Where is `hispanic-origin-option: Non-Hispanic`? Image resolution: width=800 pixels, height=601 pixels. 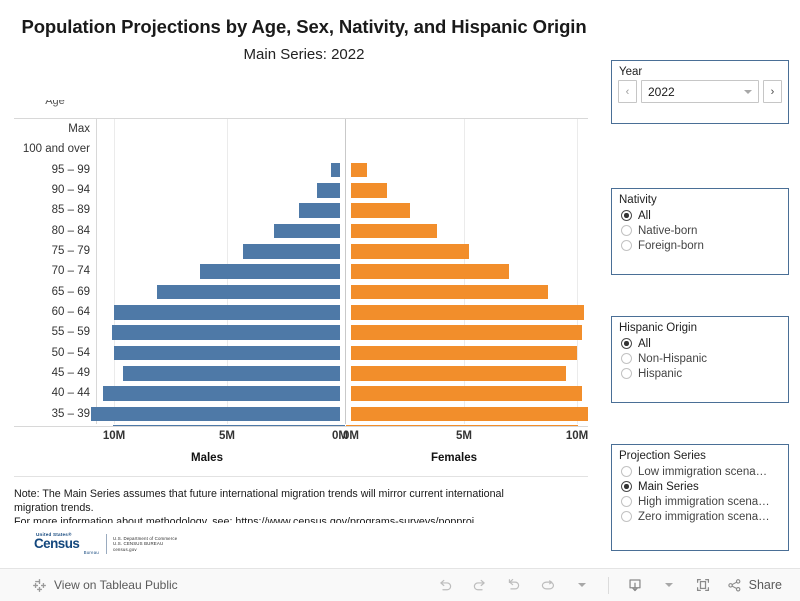
hispanic-origin-option: Non-Hispanic is located at coordinates (700, 358).